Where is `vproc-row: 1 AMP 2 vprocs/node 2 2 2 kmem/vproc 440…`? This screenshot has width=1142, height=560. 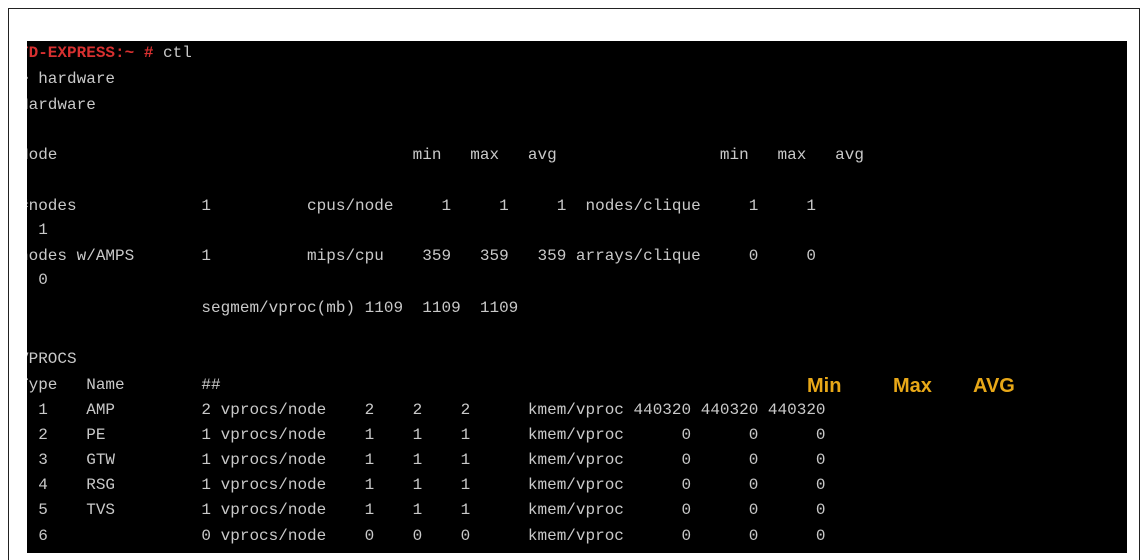
vproc-row: 1 AMP 2 vprocs/node 2 2 2 kmem/vproc 440… is located at coordinates (426, 410).